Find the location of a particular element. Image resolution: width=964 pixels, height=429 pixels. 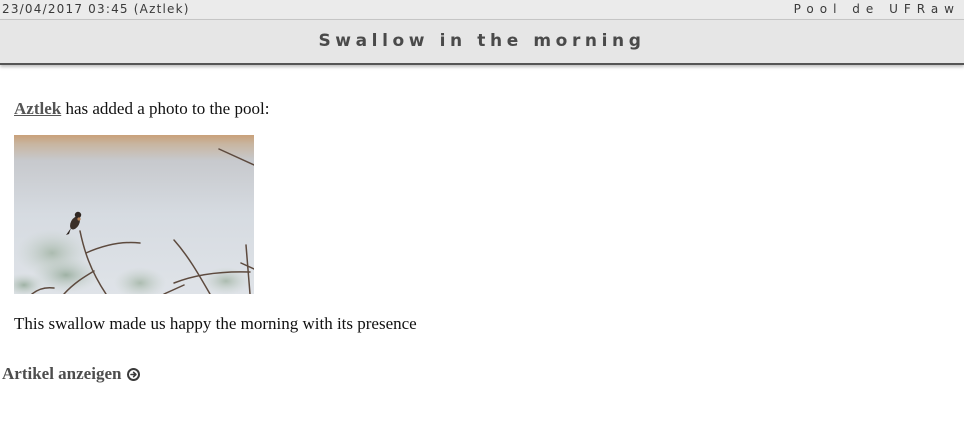

circle-arrow-right-icon is located at coordinates (134, 374).